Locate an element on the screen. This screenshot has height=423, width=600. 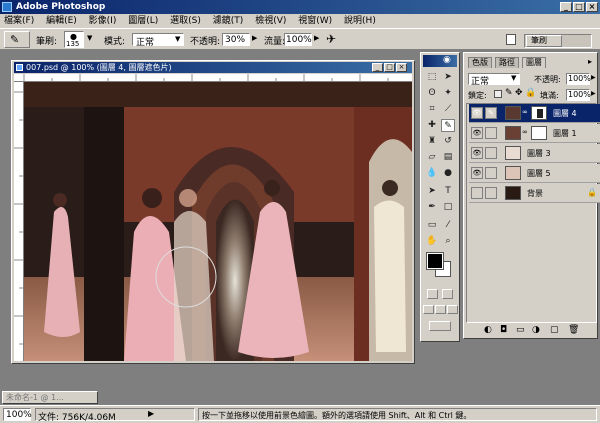
menu-filter: 濾鏡(T) is located at coordinates (228, 21).